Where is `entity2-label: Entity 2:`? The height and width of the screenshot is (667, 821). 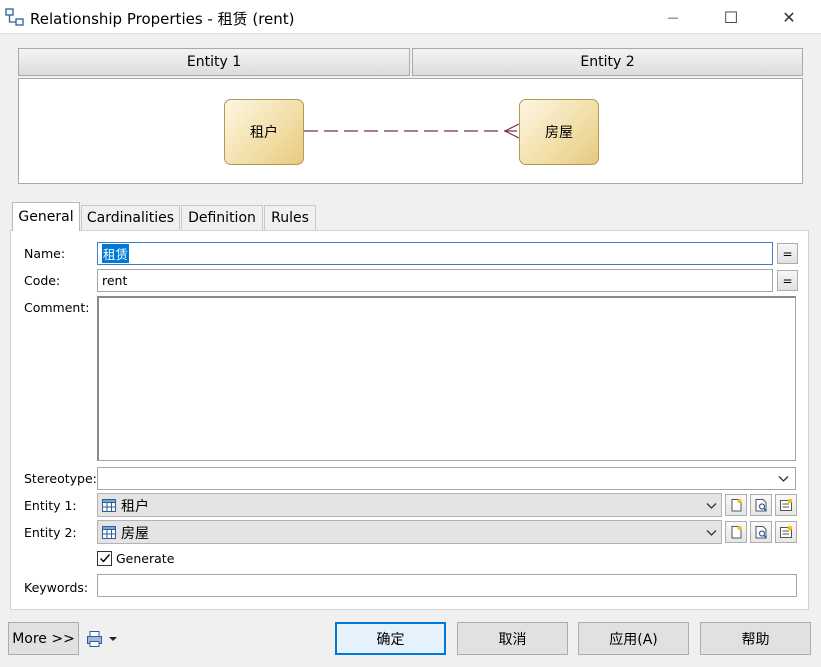 entity2-label: Entity 2: is located at coordinates (50, 532).